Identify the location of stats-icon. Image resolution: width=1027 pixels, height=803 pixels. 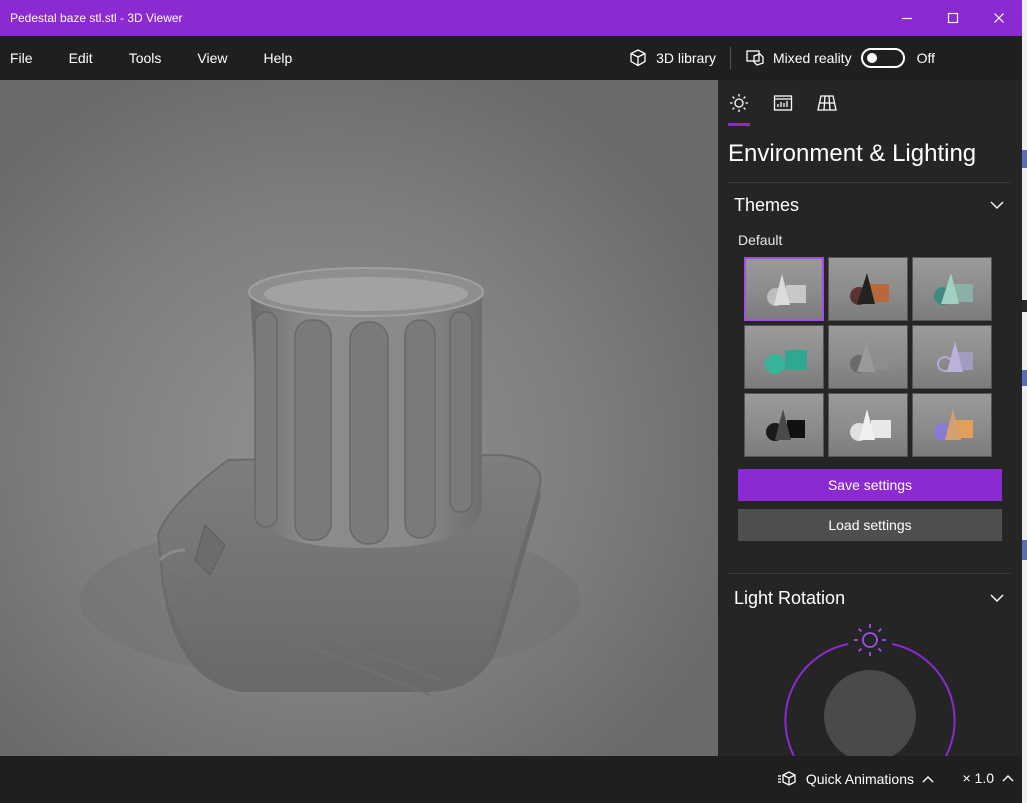
(783, 103).